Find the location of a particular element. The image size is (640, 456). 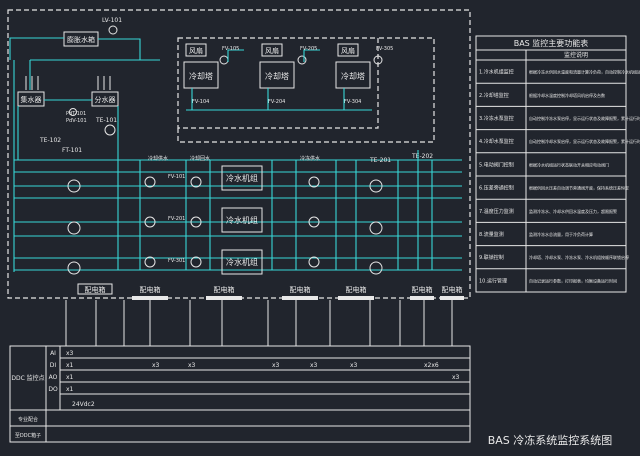

tag-fv104: FV-104 is located at coordinates (200, 102).